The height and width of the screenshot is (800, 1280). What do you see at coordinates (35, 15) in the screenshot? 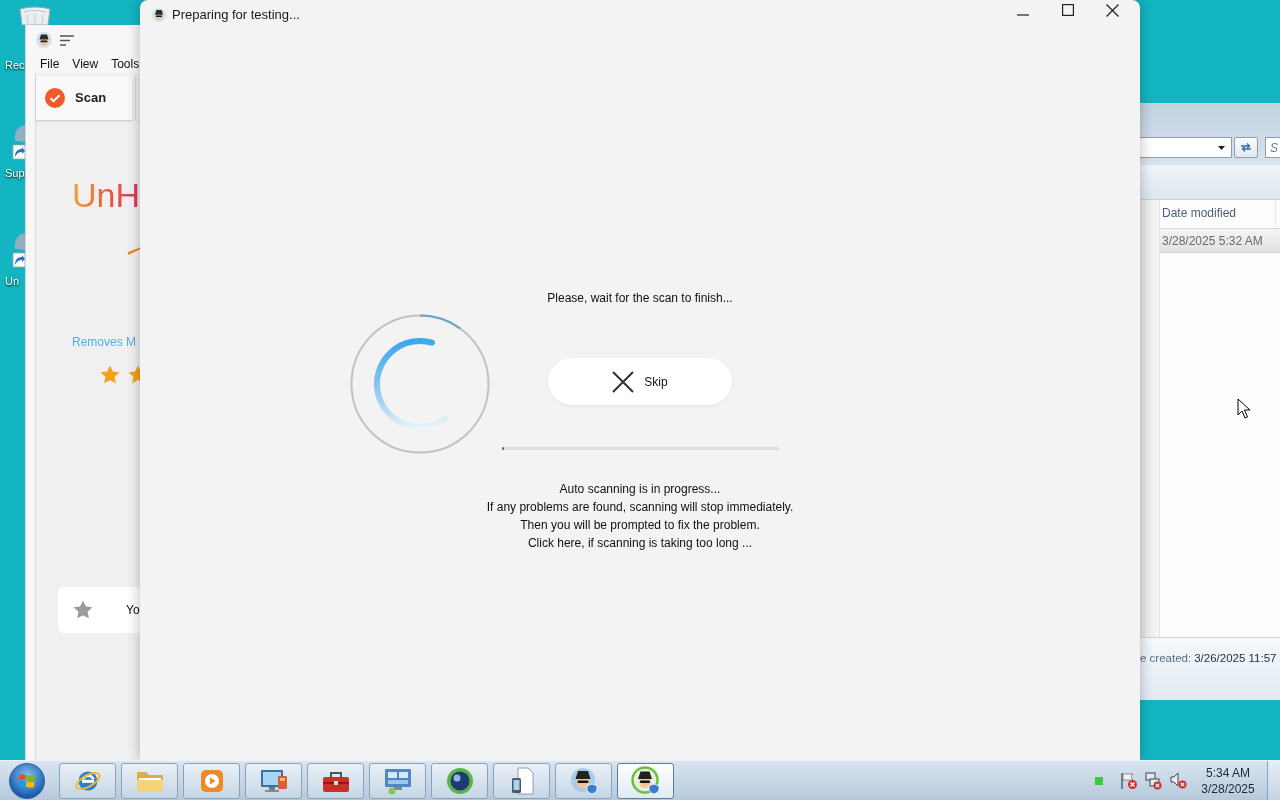
I see `trash-bin-icon` at bounding box center [35, 15].